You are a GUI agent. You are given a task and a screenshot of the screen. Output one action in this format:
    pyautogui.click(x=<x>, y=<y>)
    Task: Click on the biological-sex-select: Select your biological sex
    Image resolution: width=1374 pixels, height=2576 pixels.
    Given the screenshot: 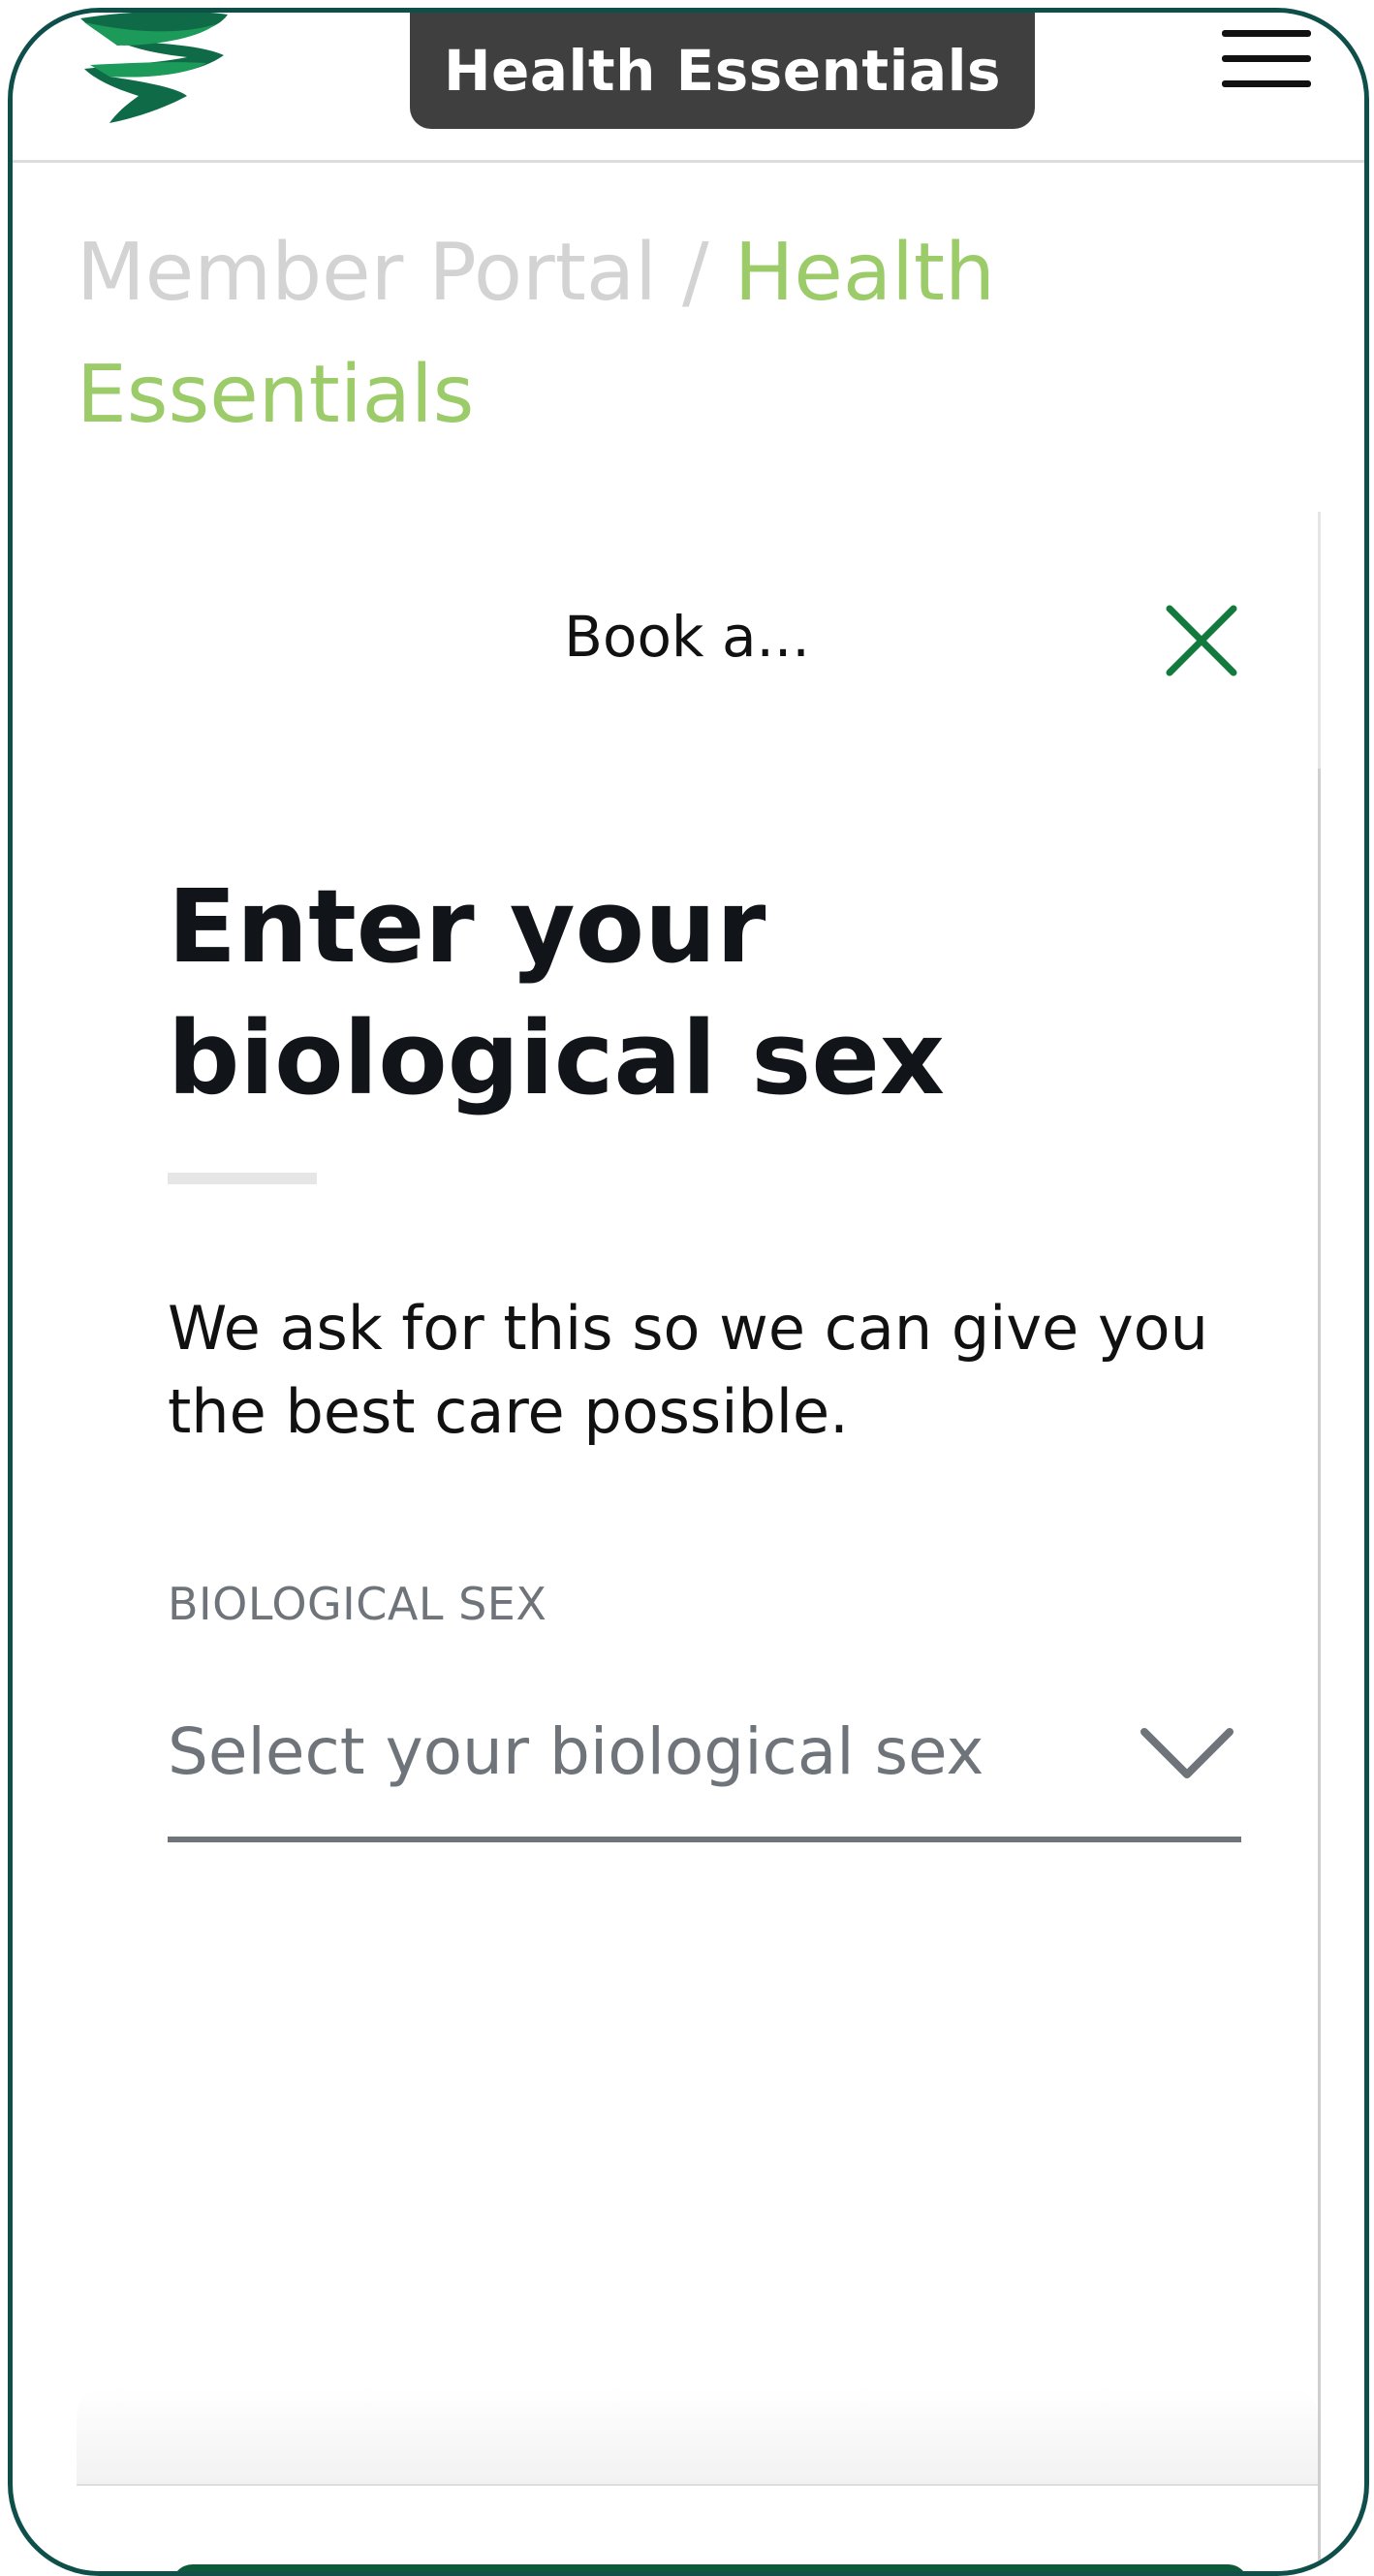 What is the action you would take?
    pyautogui.click(x=704, y=1770)
    